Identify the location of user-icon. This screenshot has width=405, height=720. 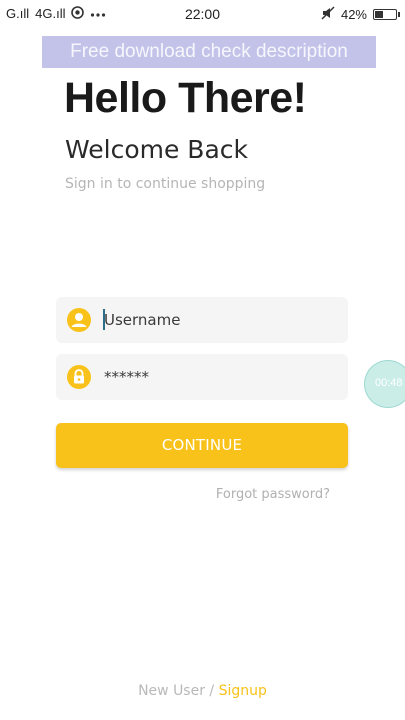
(79, 320).